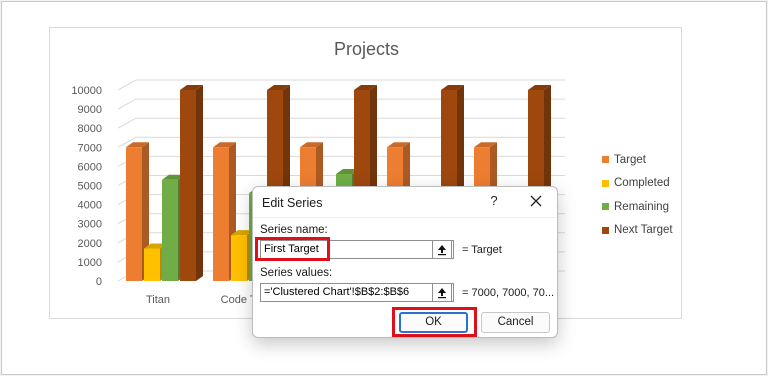 The height and width of the screenshot is (376, 768). I want to click on close-icon, so click(536, 201).